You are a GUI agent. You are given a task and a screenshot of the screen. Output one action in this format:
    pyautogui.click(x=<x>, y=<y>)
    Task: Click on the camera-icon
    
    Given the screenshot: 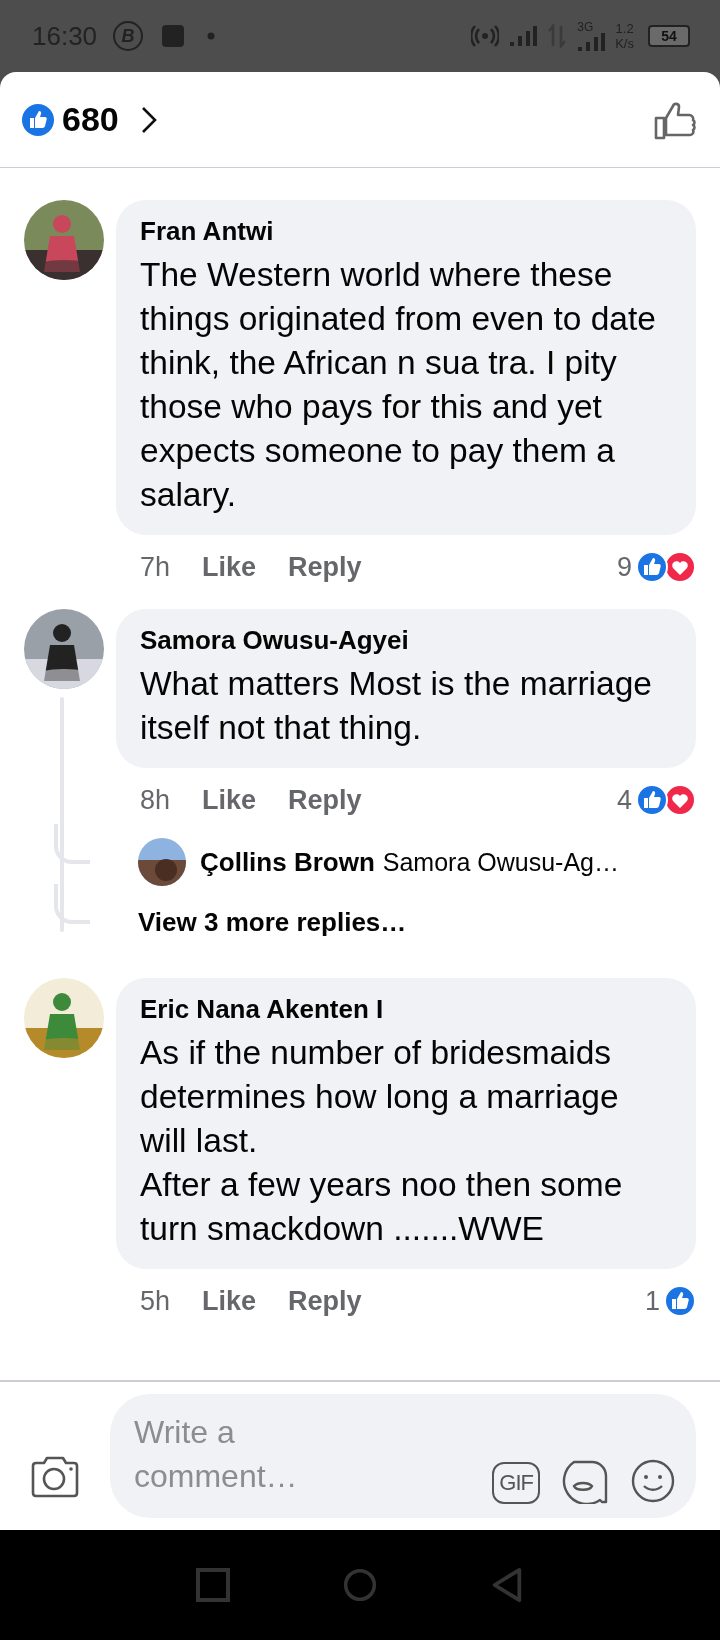 What is the action you would take?
    pyautogui.click(x=55, y=1476)
    